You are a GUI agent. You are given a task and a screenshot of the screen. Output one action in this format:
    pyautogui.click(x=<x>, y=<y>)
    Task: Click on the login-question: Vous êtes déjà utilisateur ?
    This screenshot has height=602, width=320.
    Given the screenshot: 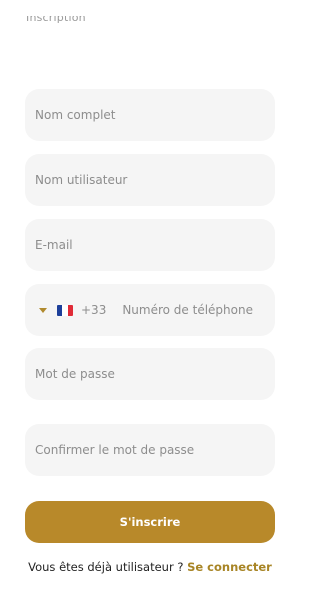 What is the action you would take?
    pyautogui.click(x=108, y=567)
    